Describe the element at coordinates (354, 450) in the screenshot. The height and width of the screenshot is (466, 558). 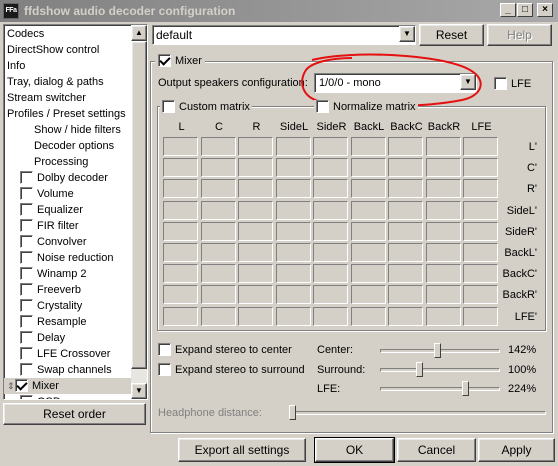
I see `ok-button: OK` at that location.